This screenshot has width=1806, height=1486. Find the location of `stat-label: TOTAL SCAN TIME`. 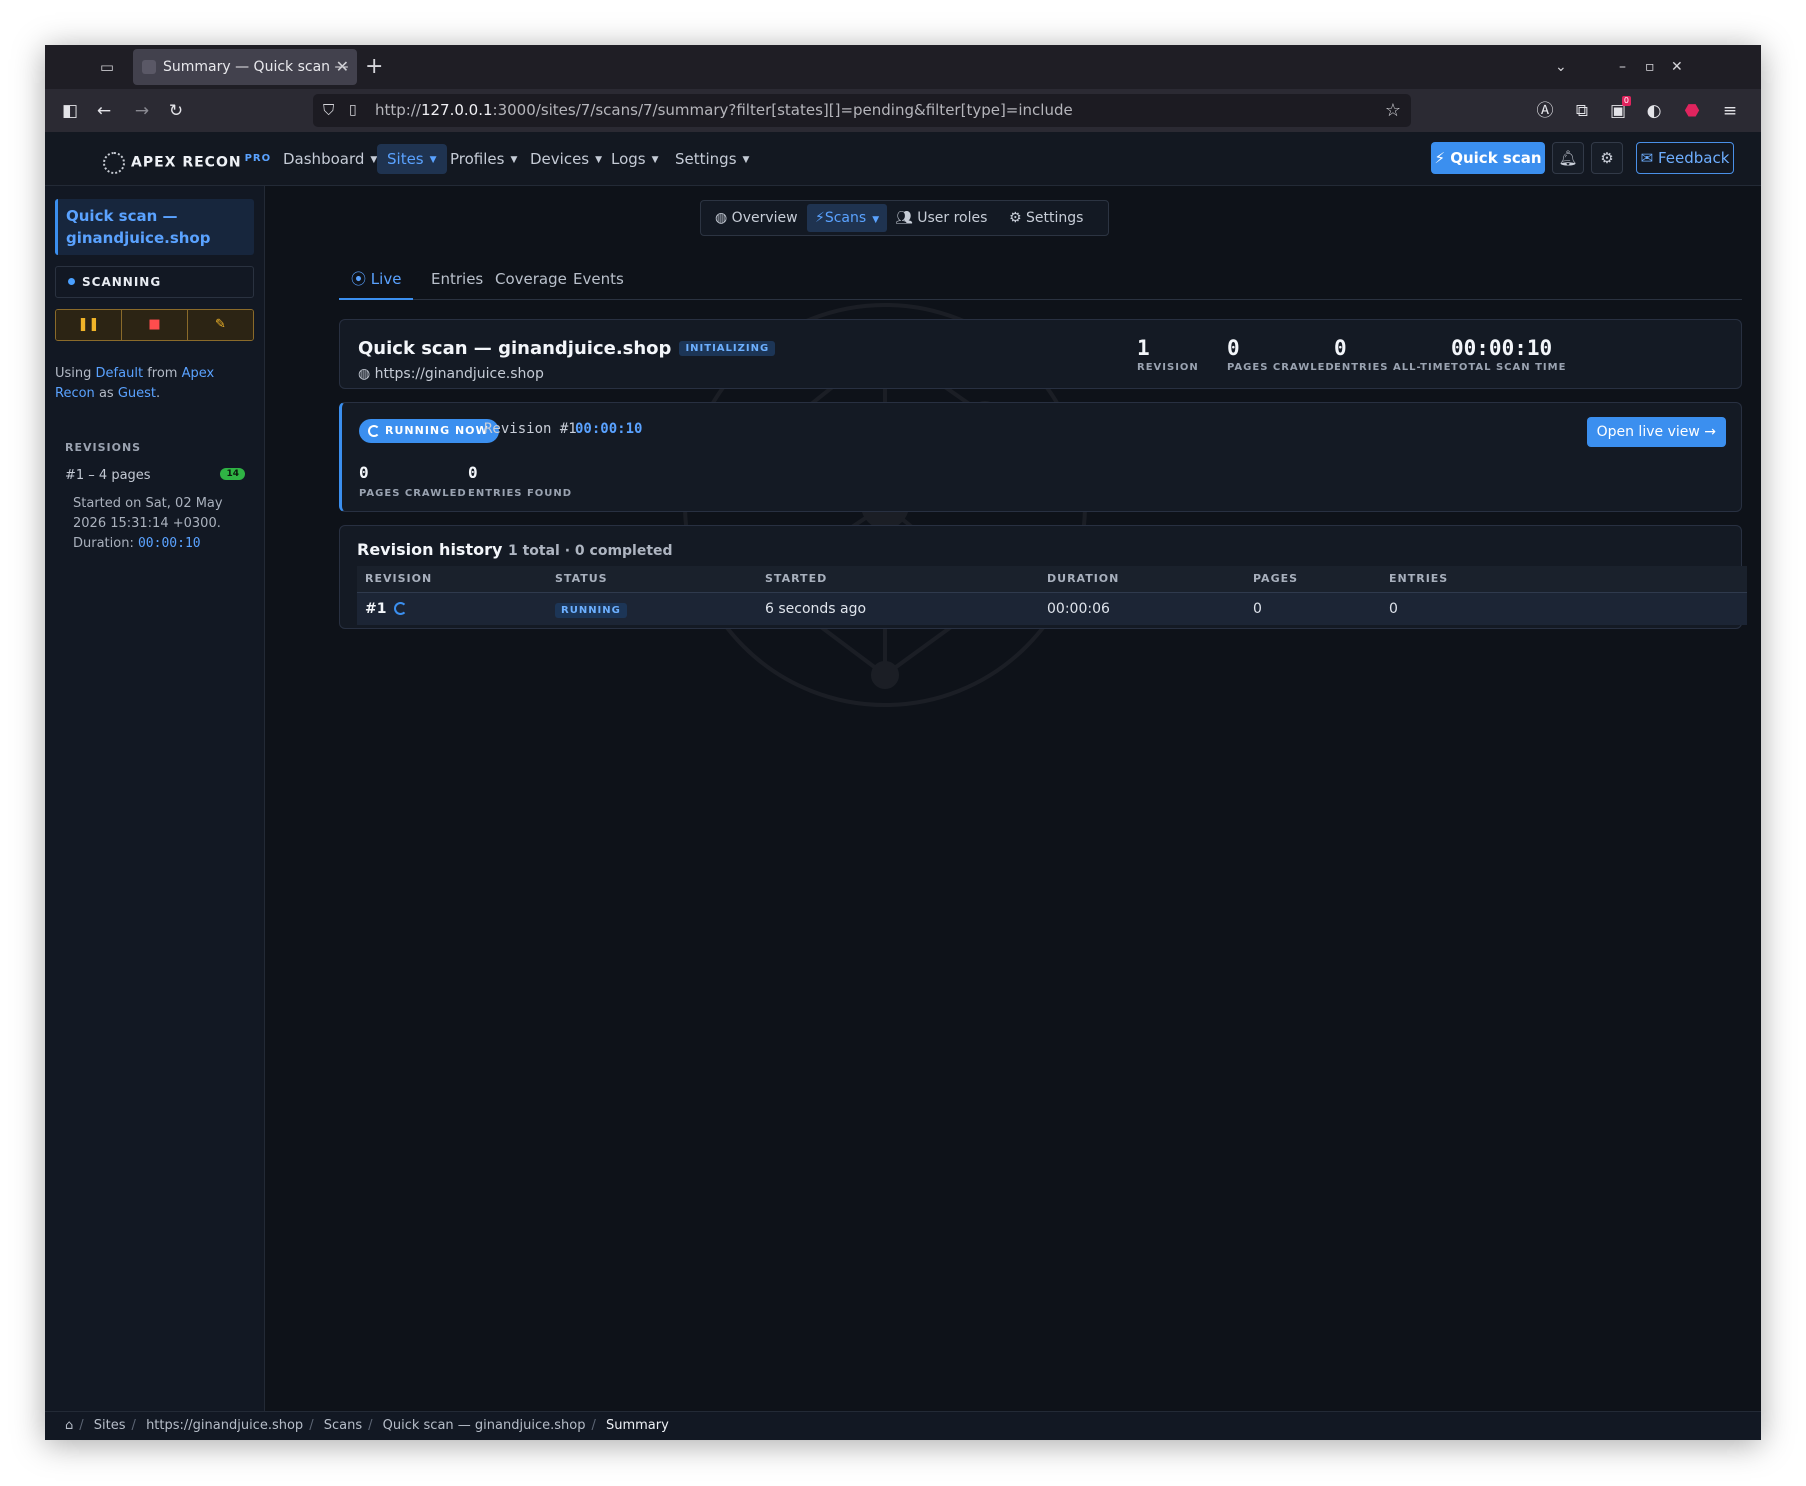

stat-label: TOTAL SCAN TIME is located at coordinates (1509, 367).